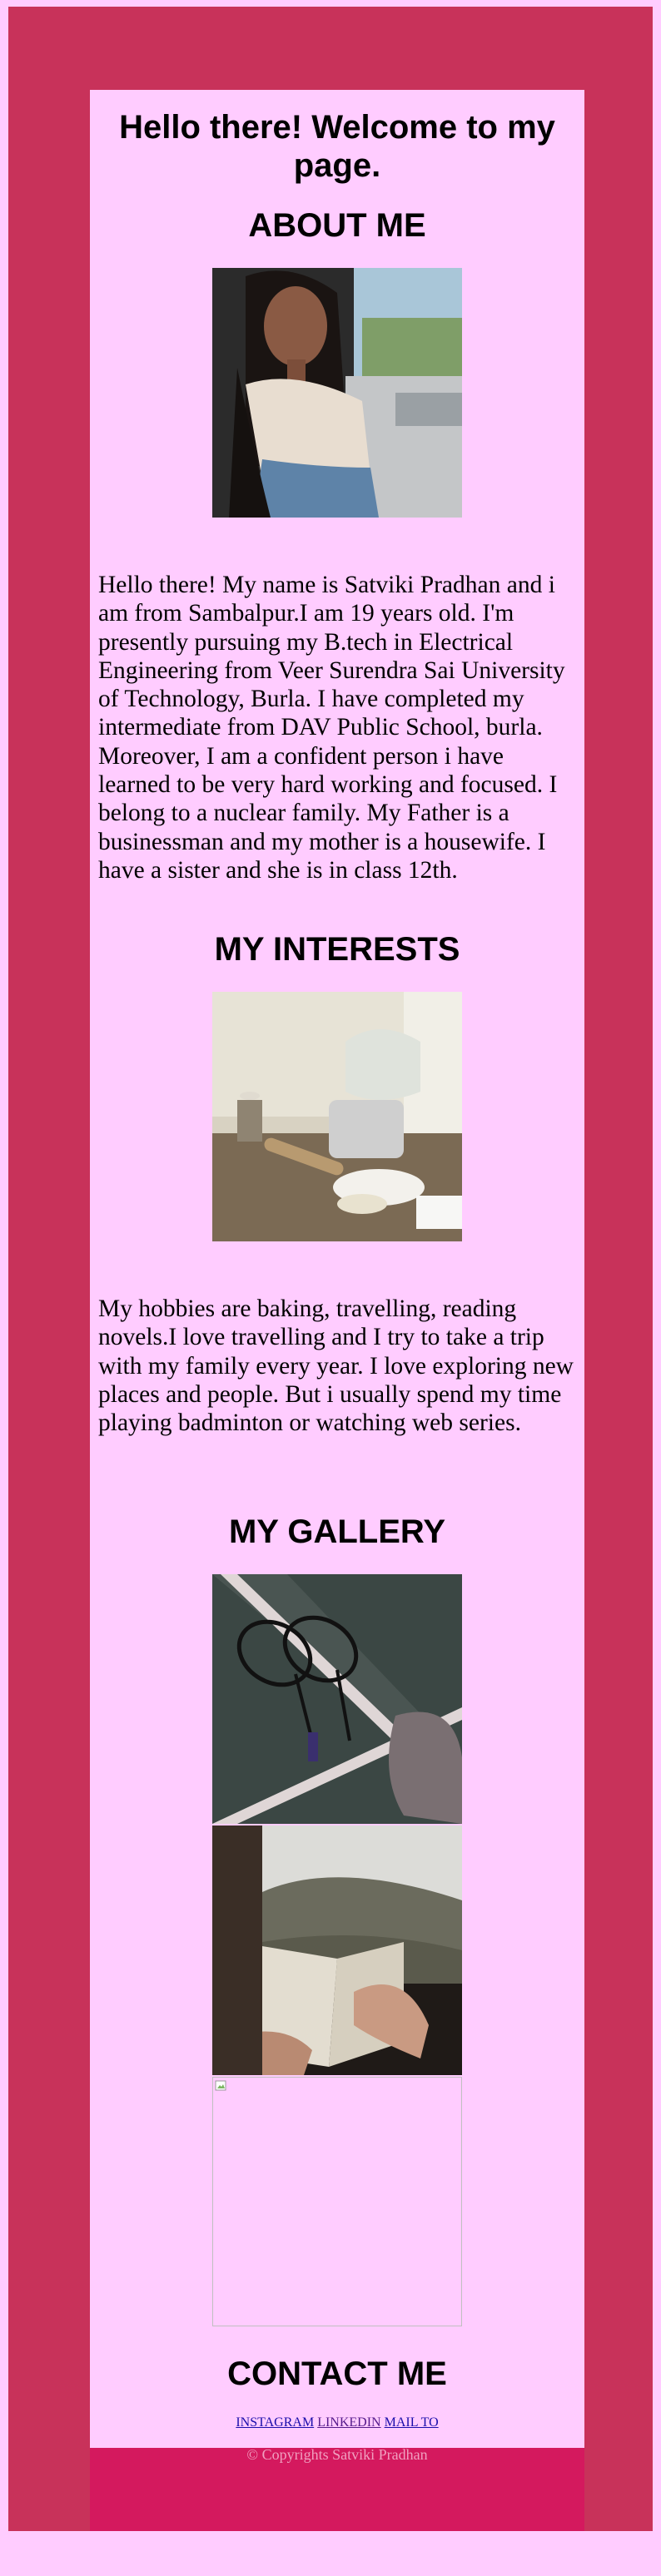 The width and height of the screenshot is (661, 2576). Describe the element at coordinates (348, 2422) in the screenshot. I see `linkedin-link: LINKEDIN` at that location.